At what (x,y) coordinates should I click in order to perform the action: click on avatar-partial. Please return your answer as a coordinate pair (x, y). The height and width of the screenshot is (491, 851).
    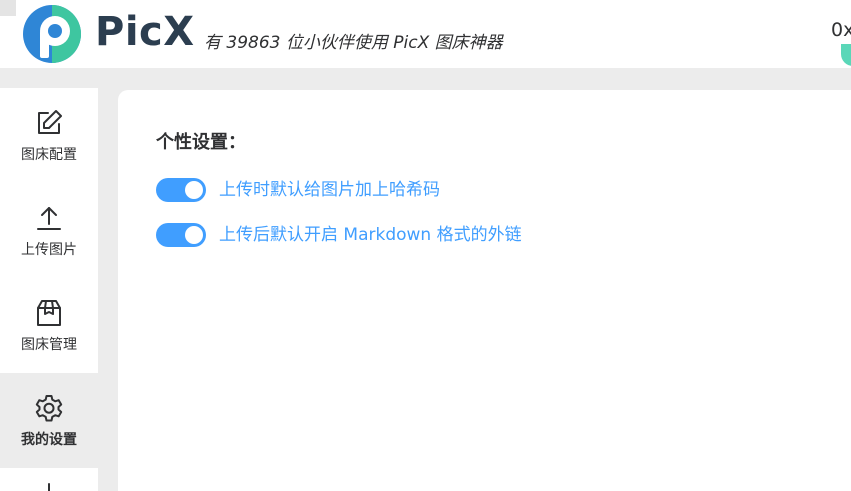
    Looking at the image, I should click on (846, 55).